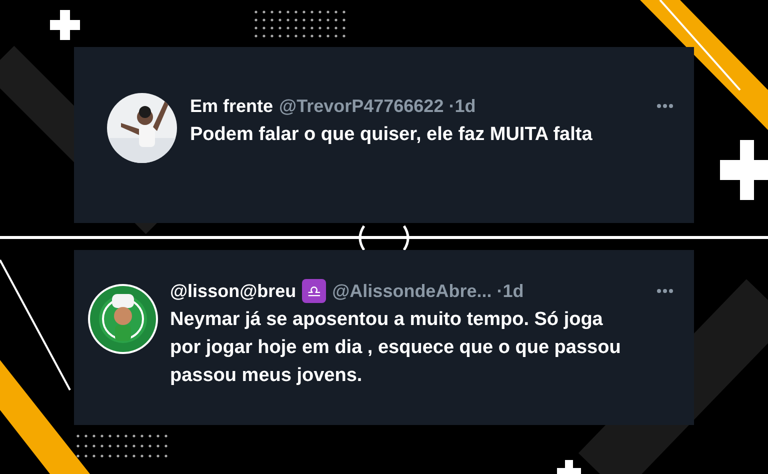 The height and width of the screenshot is (474, 768). What do you see at coordinates (233, 291) in the screenshot?
I see `display-name: @lisson@breu` at bounding box center [233, 291].